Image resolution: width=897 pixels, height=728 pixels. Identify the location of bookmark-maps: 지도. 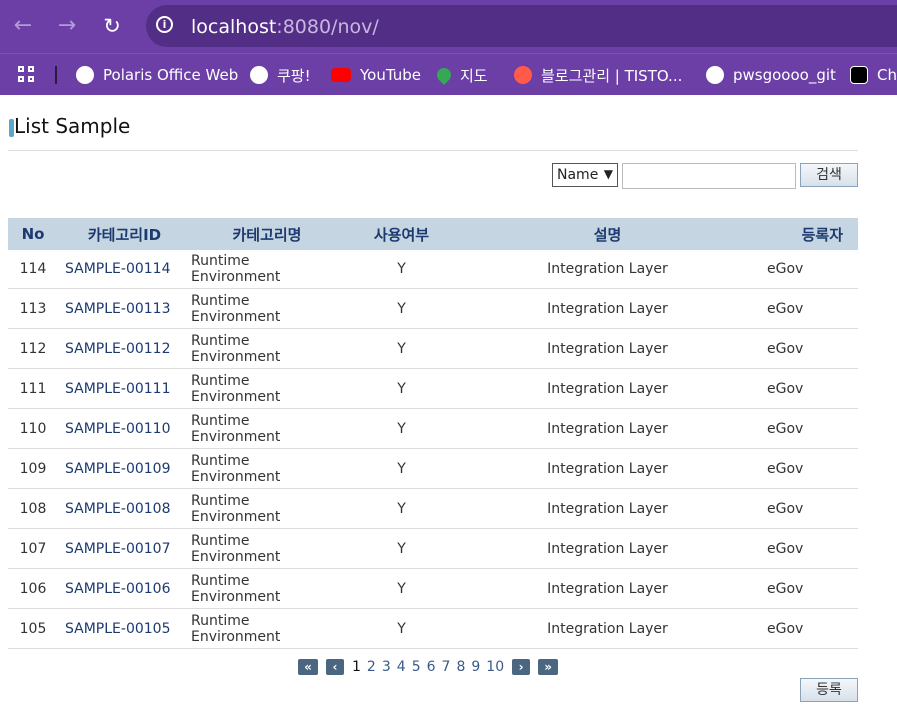
(461, 75).